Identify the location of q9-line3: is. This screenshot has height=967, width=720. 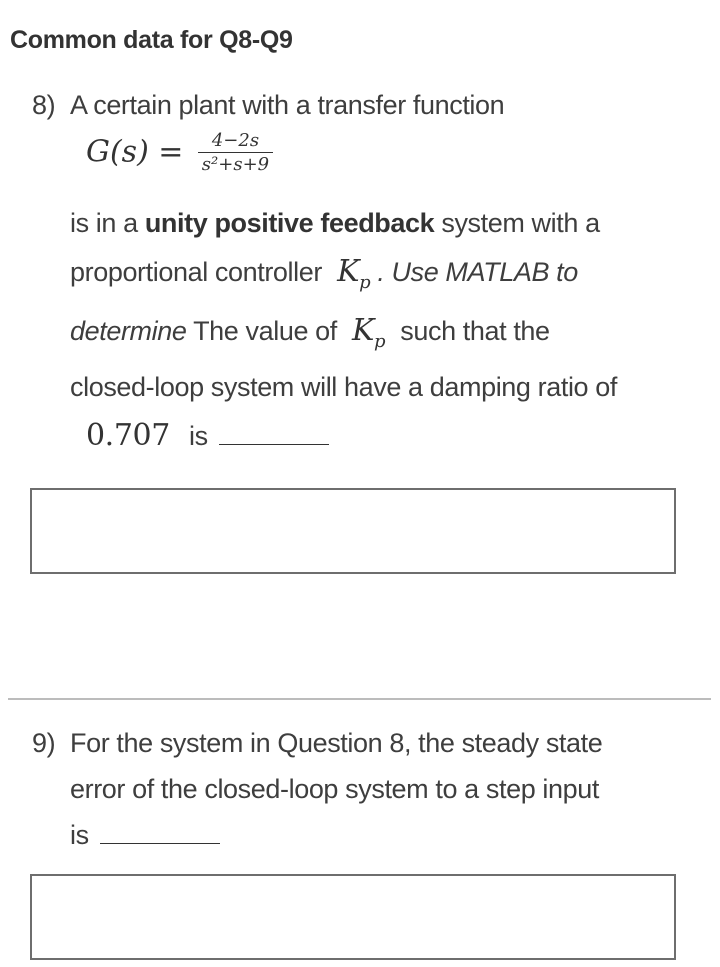
(145, 835).